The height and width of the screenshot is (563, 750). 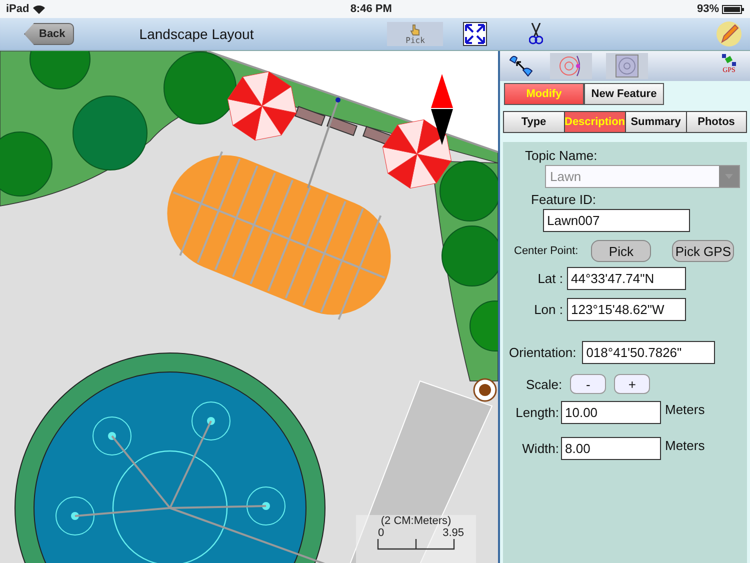 I want to click on clock-time: 8:46 PM, so click(x=371, y=9).